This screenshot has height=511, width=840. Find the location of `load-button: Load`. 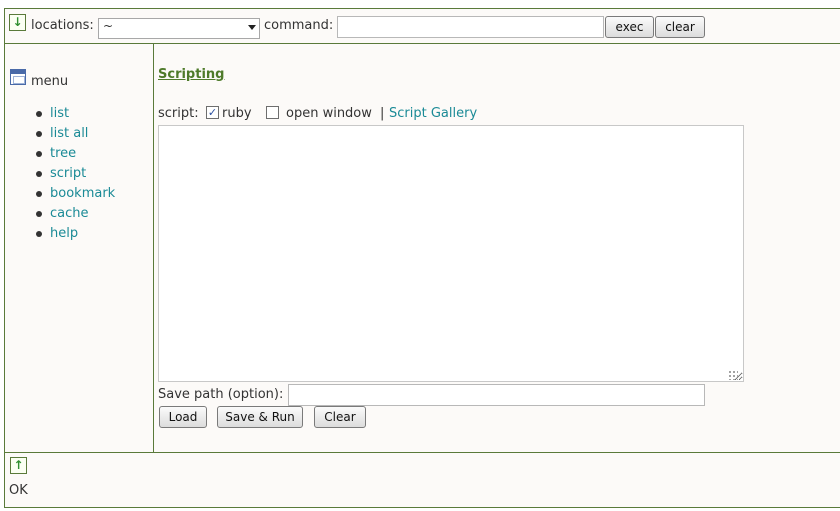

load-button: Load is located at coordinates (183, 417).